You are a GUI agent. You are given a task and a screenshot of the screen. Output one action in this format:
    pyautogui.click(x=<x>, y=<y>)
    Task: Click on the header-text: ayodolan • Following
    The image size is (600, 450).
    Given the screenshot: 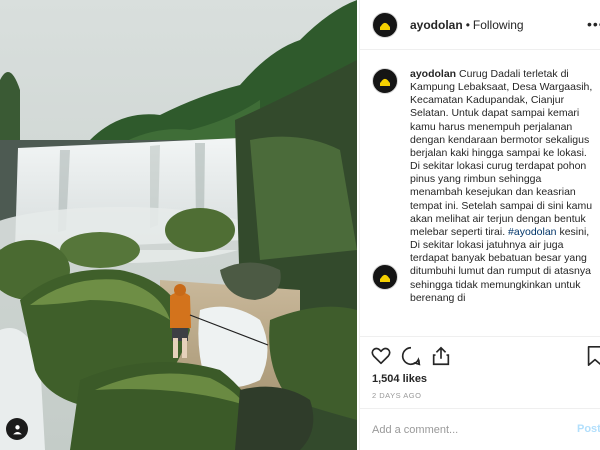 What is the action you would take?
    pyautogui.click(x=467, y=25)
    